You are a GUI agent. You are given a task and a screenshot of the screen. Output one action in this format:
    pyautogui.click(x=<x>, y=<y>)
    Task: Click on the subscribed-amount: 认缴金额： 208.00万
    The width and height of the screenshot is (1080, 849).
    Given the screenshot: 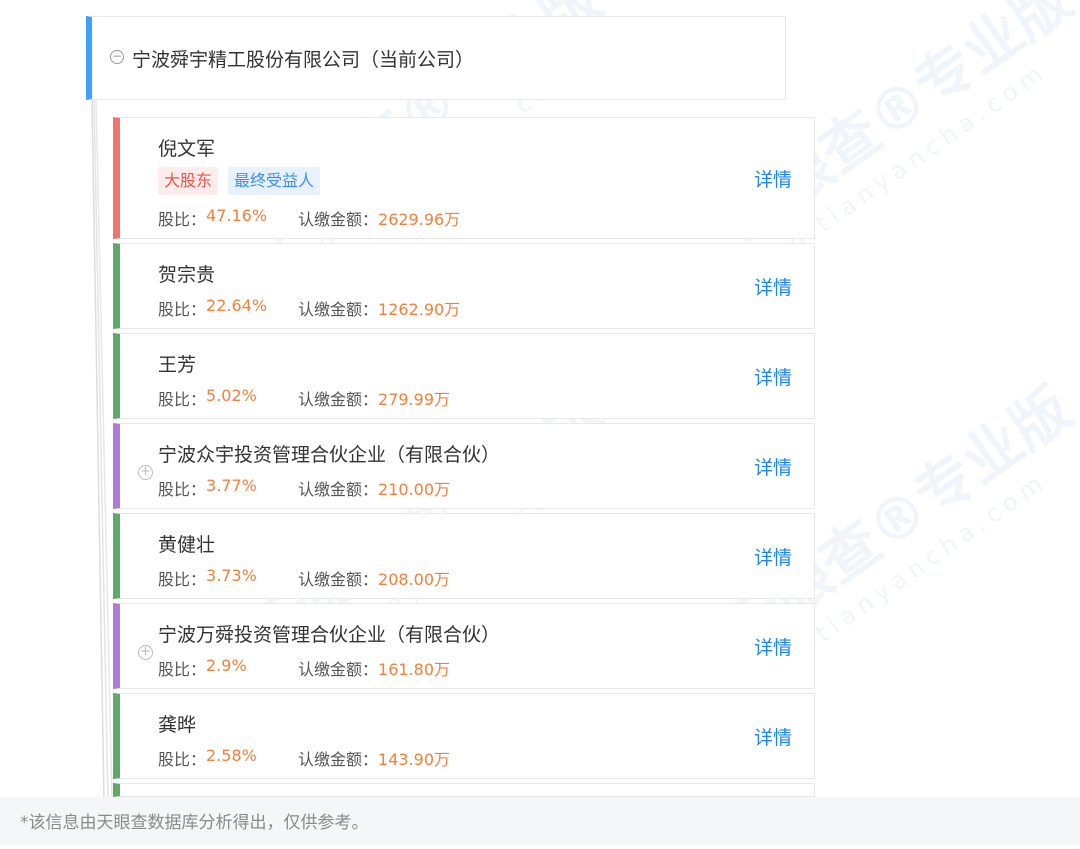 What is the action you would take?
    pyautogui.click(x=374, y=578)
    